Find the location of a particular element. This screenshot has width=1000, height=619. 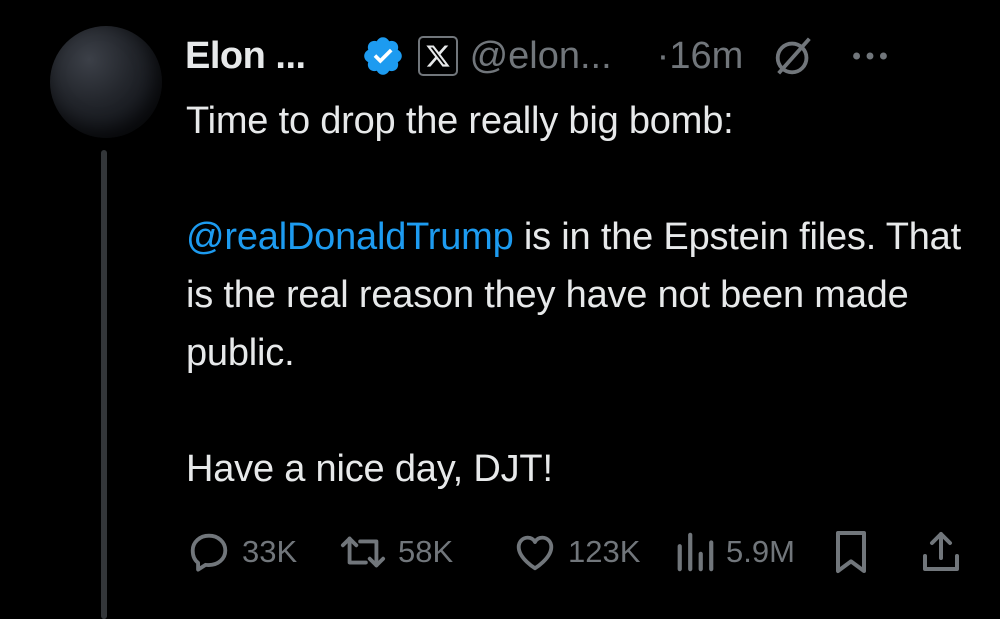

more-options-icon is located at coordinates (870, 56).